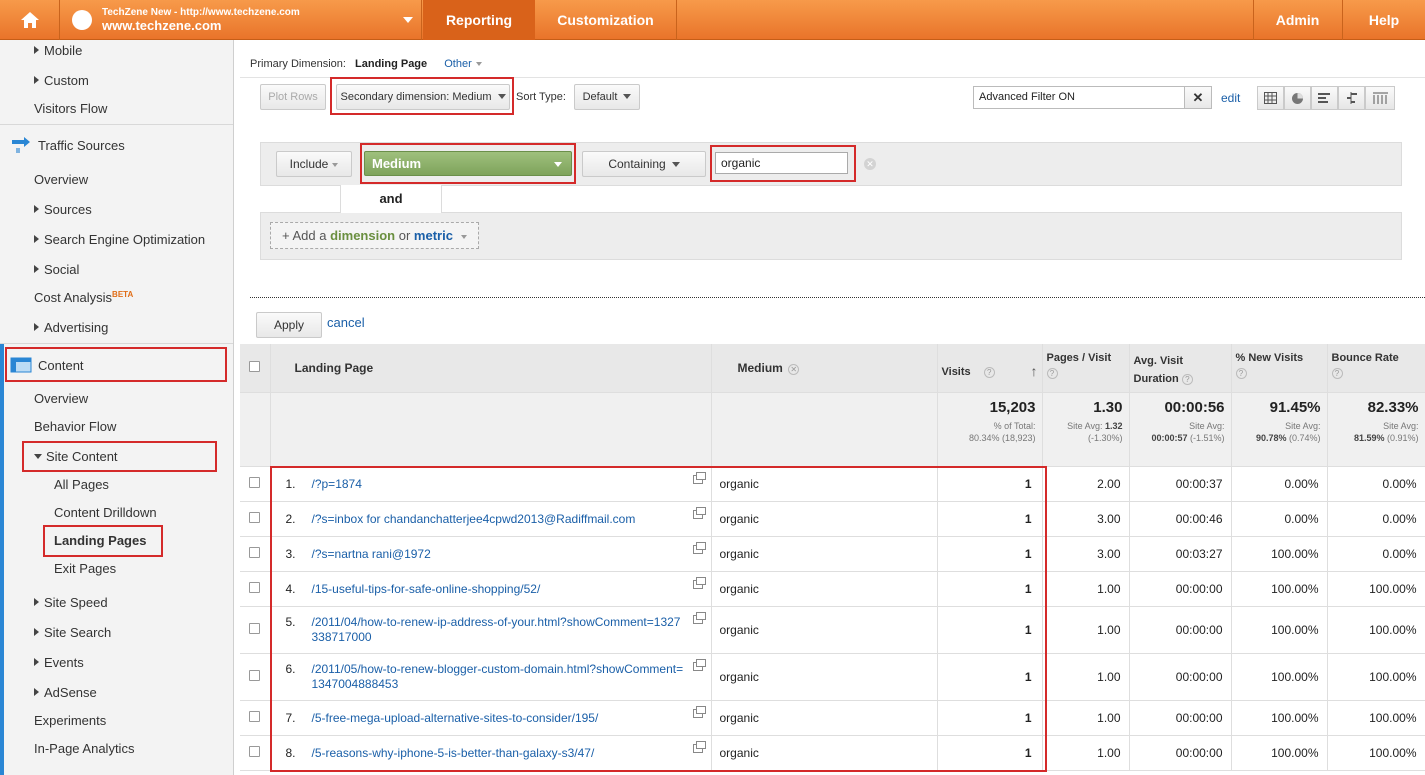 This screenshot has width=1425, height=775. Describe the element at coordinates (1014, 426) in the screenshot. I see `visits-pct-label: % of Total:` at that location.